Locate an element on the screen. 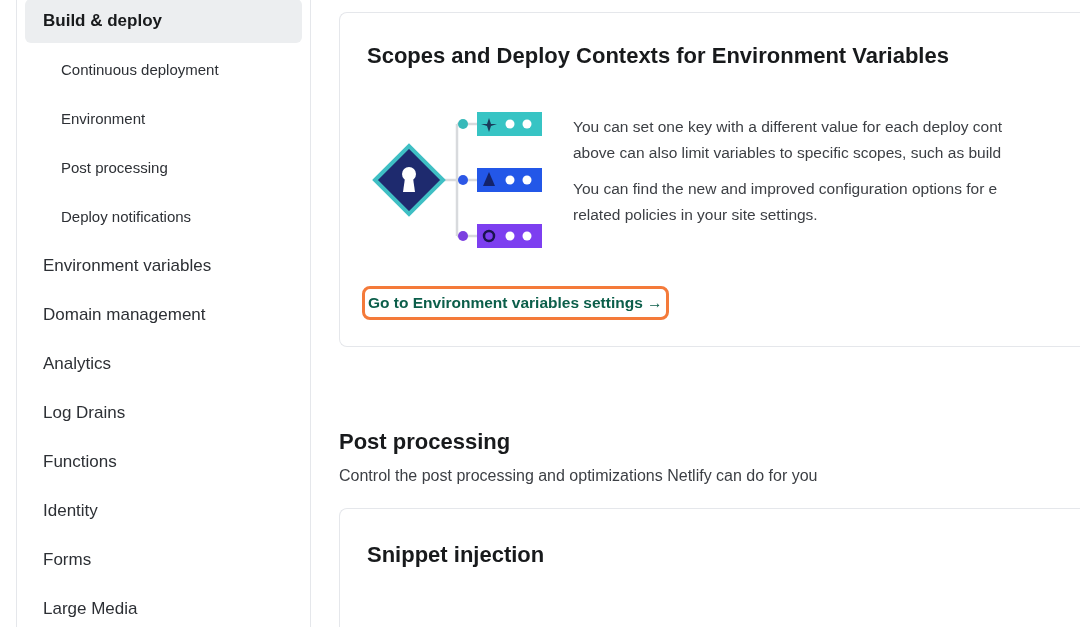  sidebar-subitem: Post processing is located at coordinates (163, 168).